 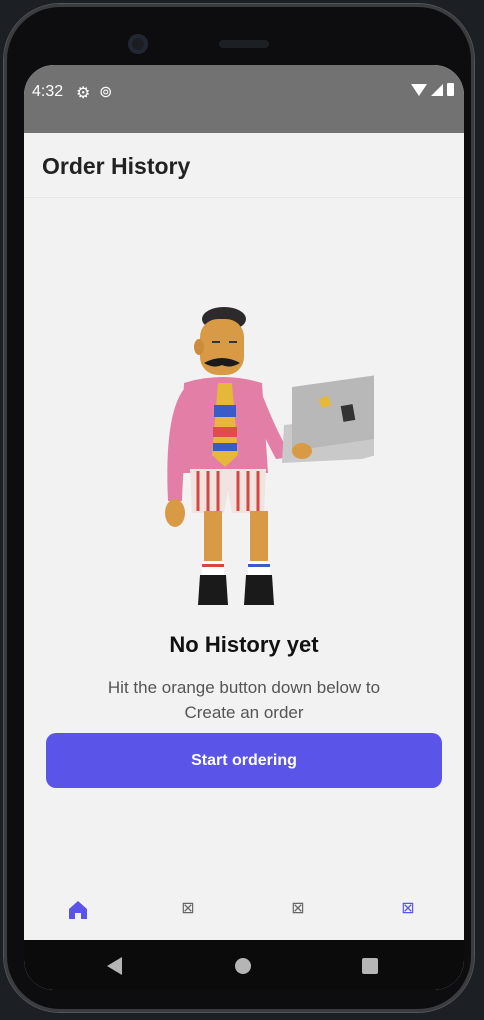 What do you see at coordinates (244, 165) in the screenshot?
I see `app-bar: Order History` at bounding box center [244, 165].